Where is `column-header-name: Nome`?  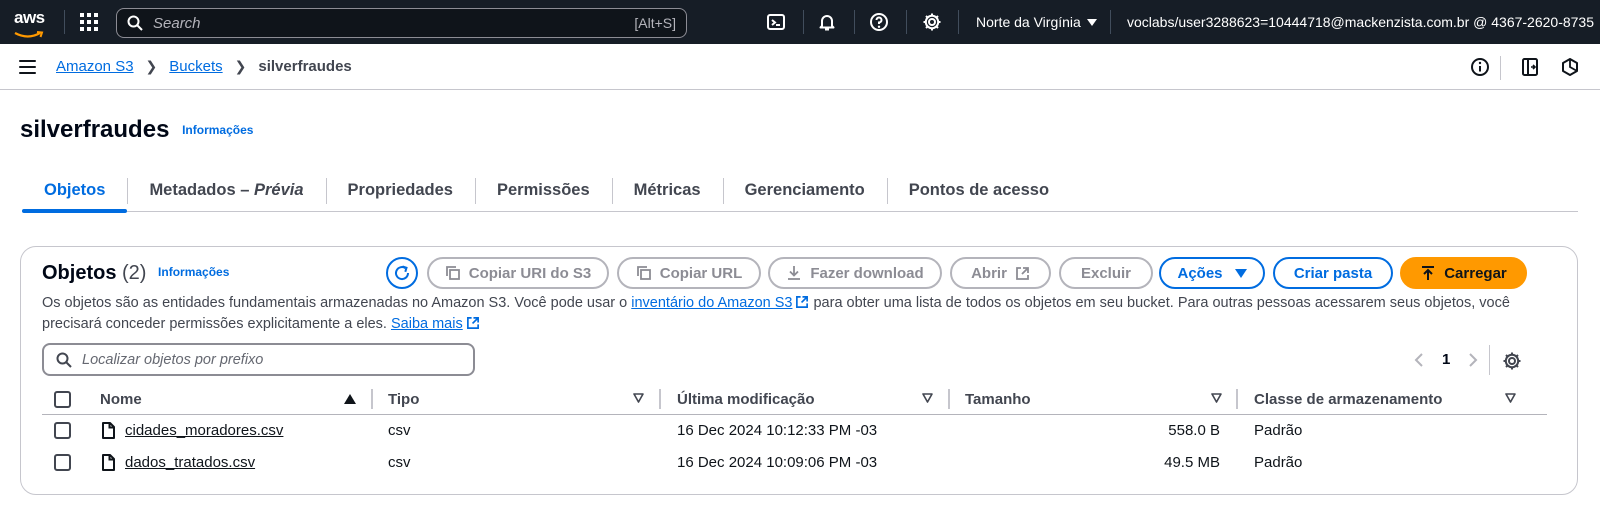 column-header-name: Nome is located at coordinates (121, 399).